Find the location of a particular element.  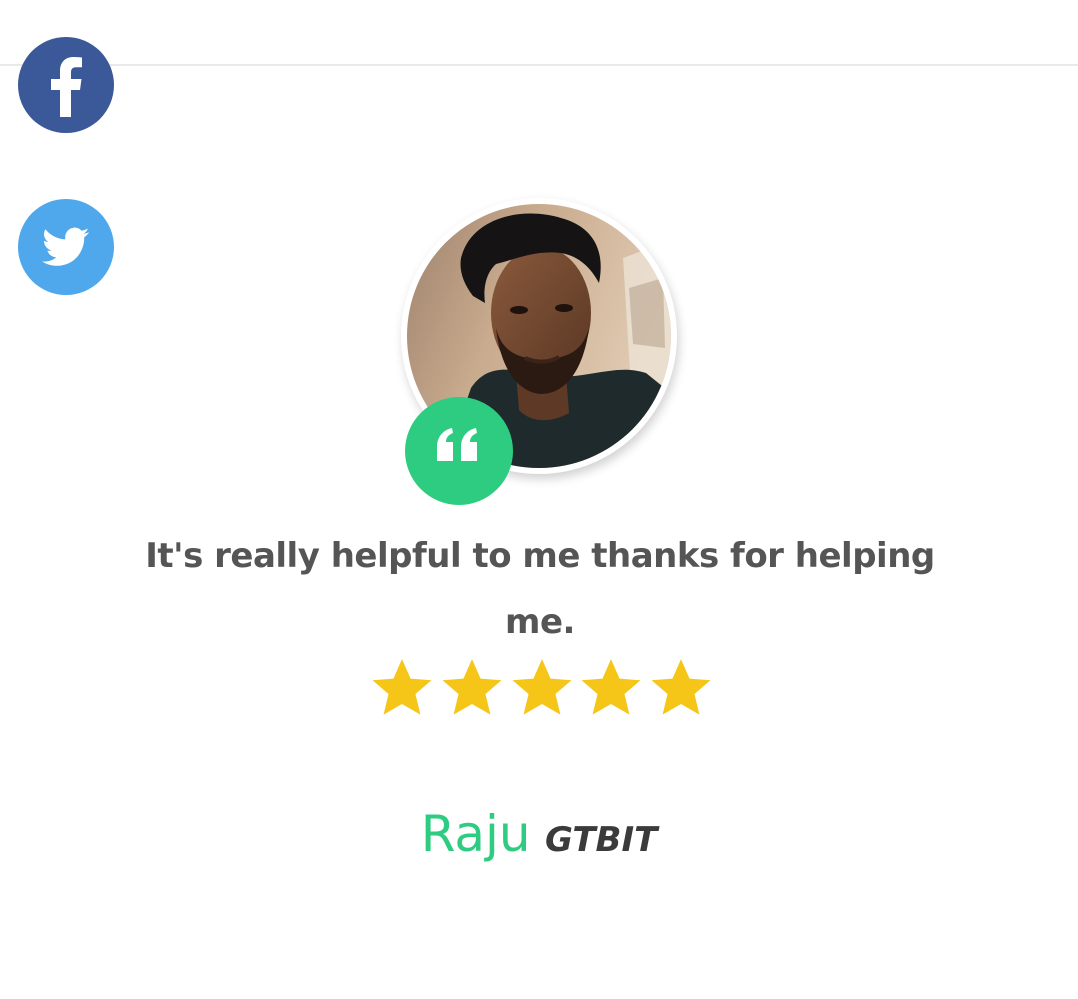

avatar-container is located at coordinates (542, 348).